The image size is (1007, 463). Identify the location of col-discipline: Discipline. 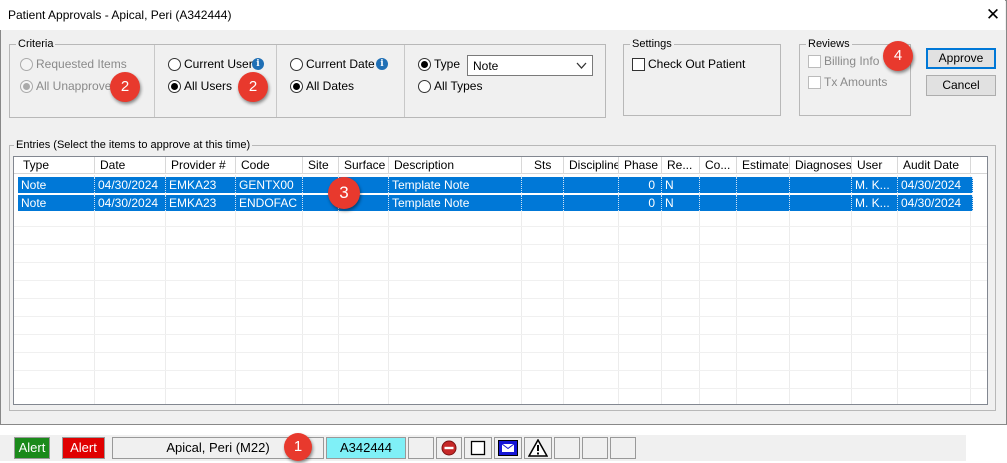
(591, 165).